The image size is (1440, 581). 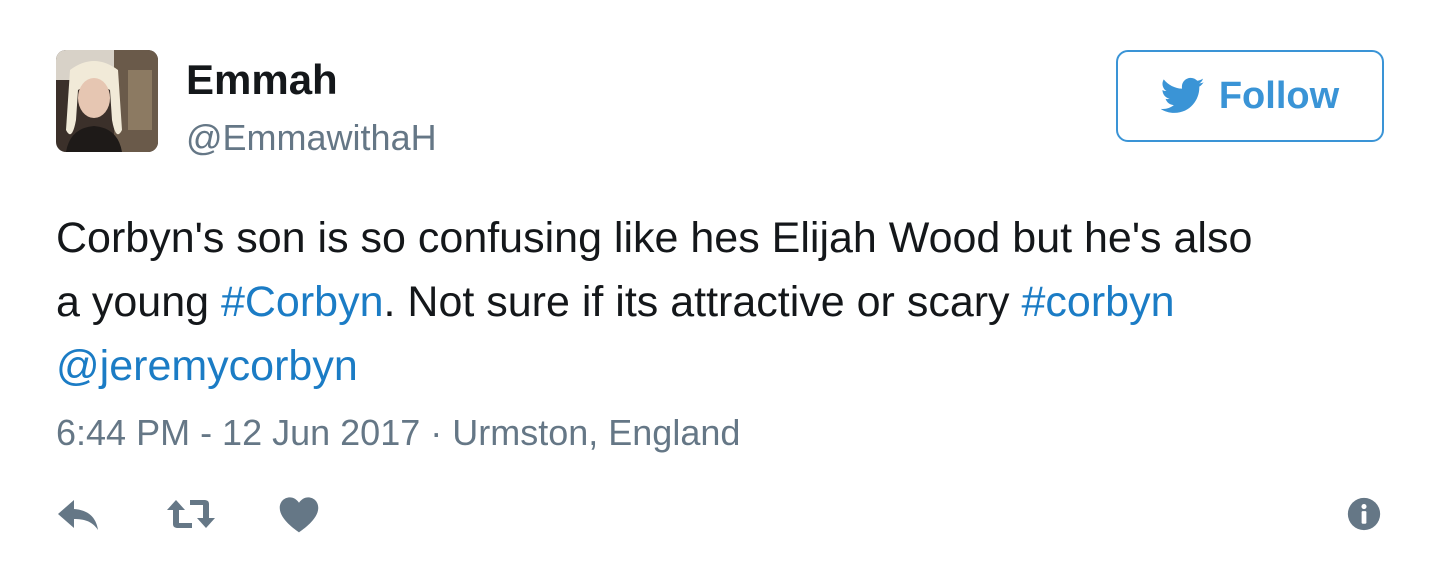 I want to click on follow-label: Follow, so click(x=1279, y=95).